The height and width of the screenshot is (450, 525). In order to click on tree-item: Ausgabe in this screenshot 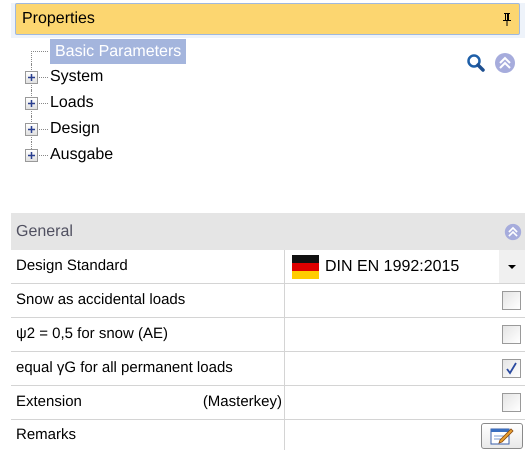, I will do `click(82, 155)`.